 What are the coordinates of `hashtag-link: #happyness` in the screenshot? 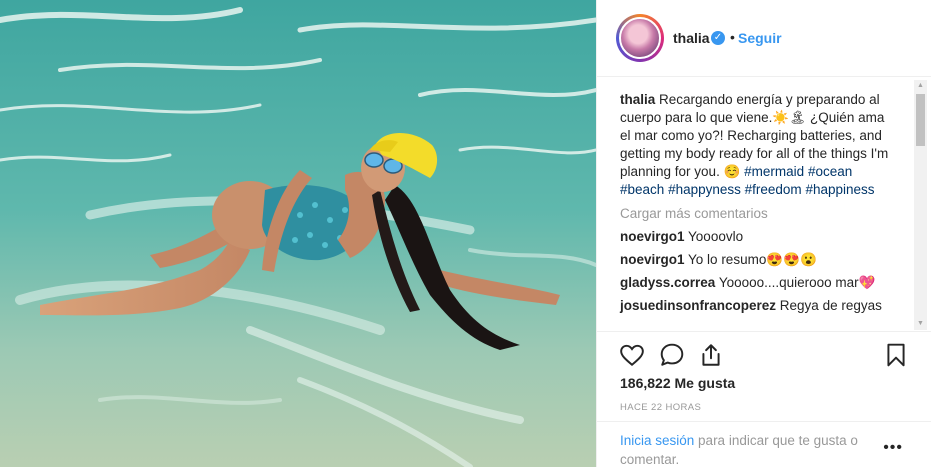 It's located at (704, 189).